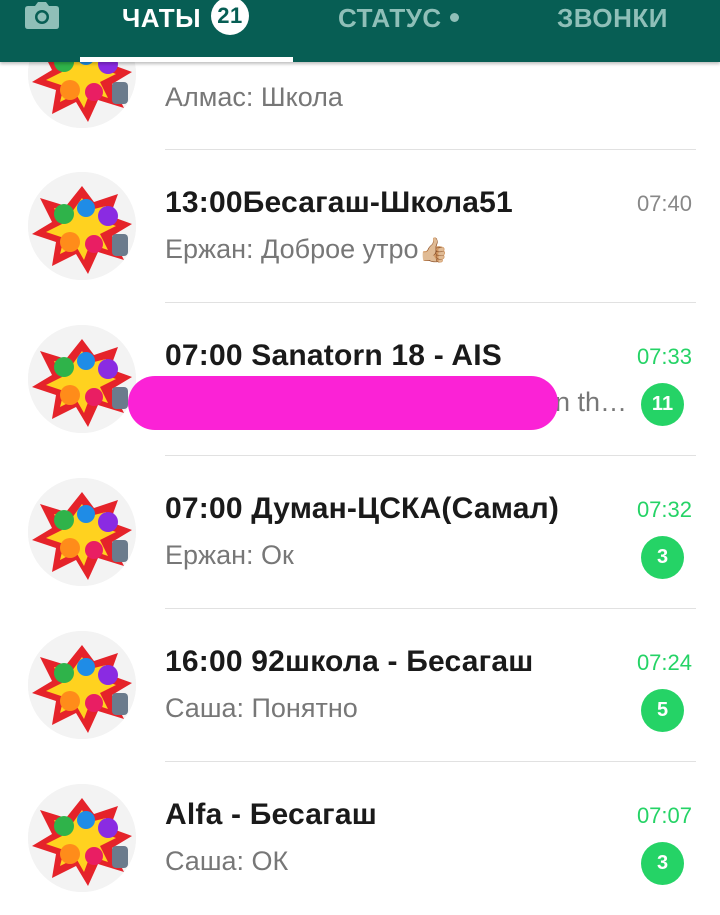 The image size is (720, 915). I want to click on chat-time: 07:40, so click(664, 203).